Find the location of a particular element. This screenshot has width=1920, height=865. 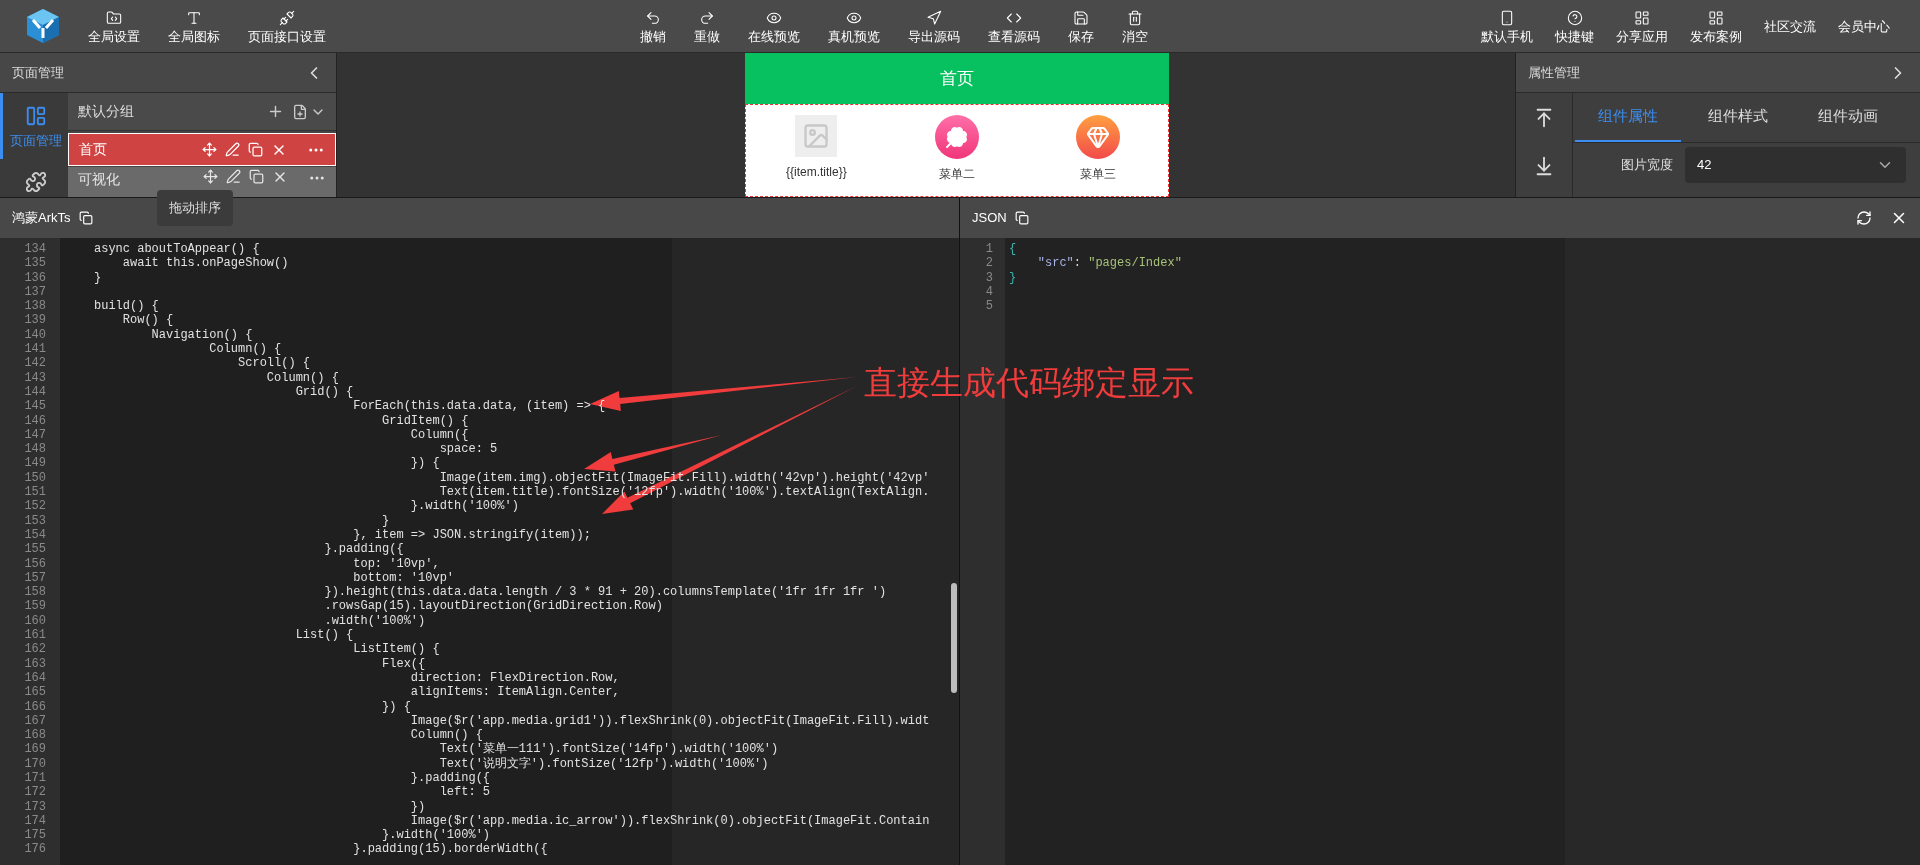

toolbar-button: 真机预览 is located at coordinates (854, 26).